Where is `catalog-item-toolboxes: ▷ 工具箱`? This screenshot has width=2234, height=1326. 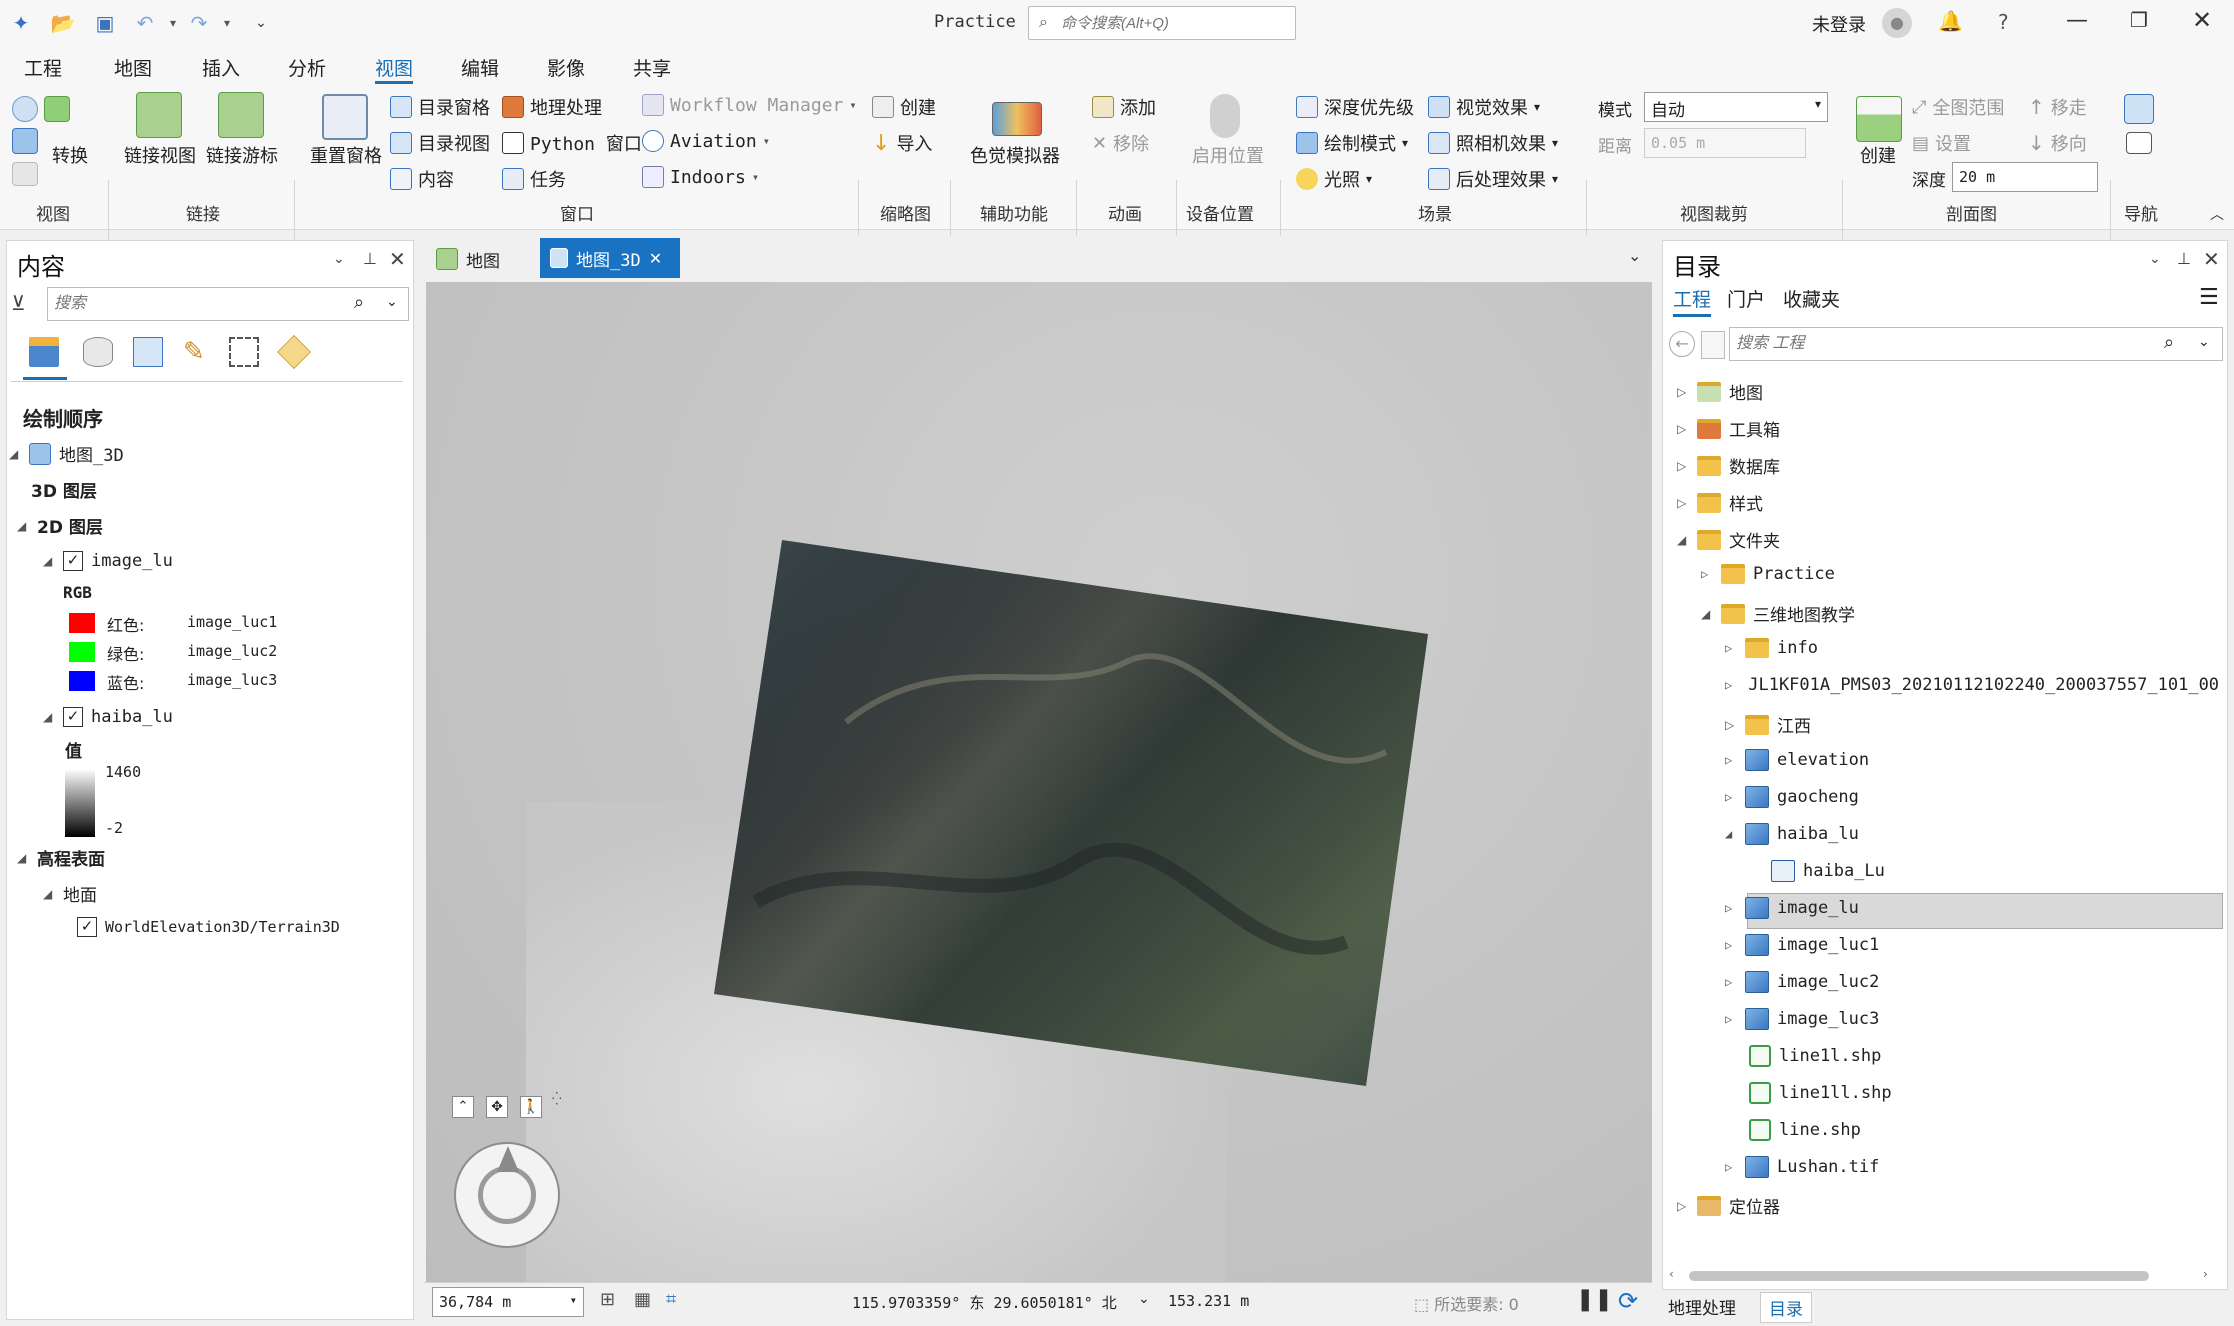
catalog-item-toolboxes: ▷ 工具箱 is located at coordinates (1728, 428).